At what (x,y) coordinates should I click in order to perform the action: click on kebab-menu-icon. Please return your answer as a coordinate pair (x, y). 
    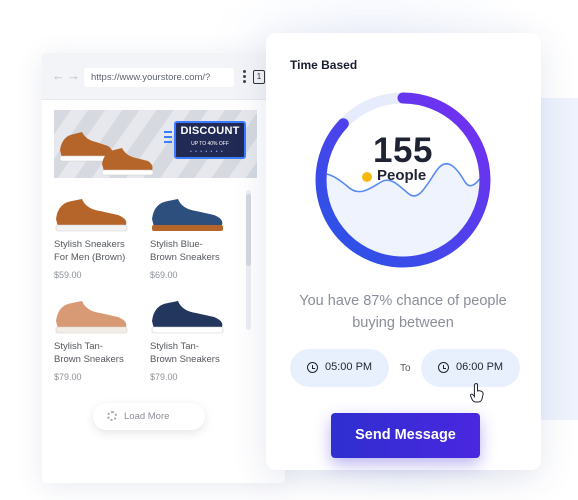
    Looking at the image, I should click on (244, 77).